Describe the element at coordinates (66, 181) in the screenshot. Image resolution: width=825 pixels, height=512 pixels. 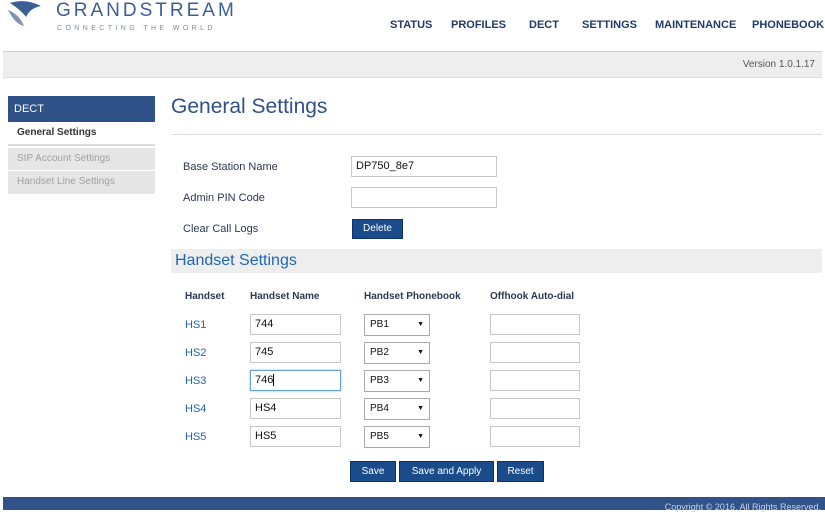
I see `sidebar-item-label: Handset Line Settings` at that location.